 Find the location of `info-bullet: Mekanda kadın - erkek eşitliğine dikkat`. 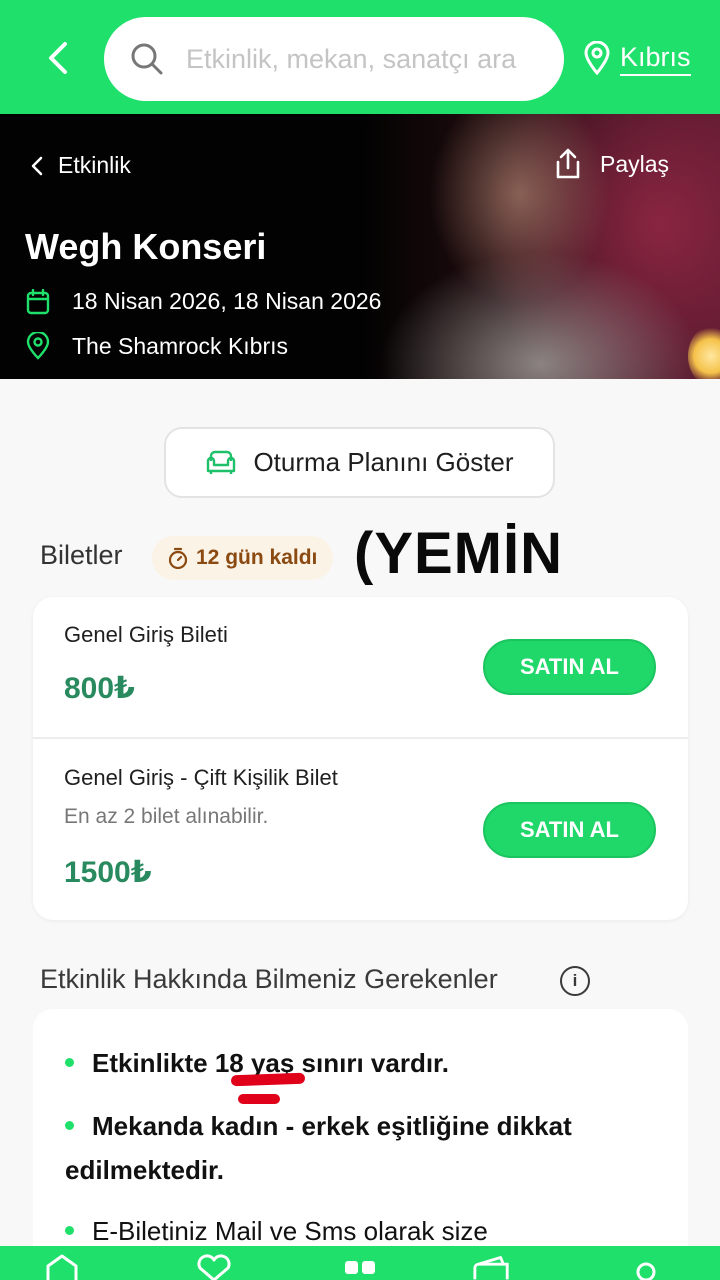

info-bullet: Mekanda kadın - erkek eşitliğine dikkat is located at coordinates (318, 1126).